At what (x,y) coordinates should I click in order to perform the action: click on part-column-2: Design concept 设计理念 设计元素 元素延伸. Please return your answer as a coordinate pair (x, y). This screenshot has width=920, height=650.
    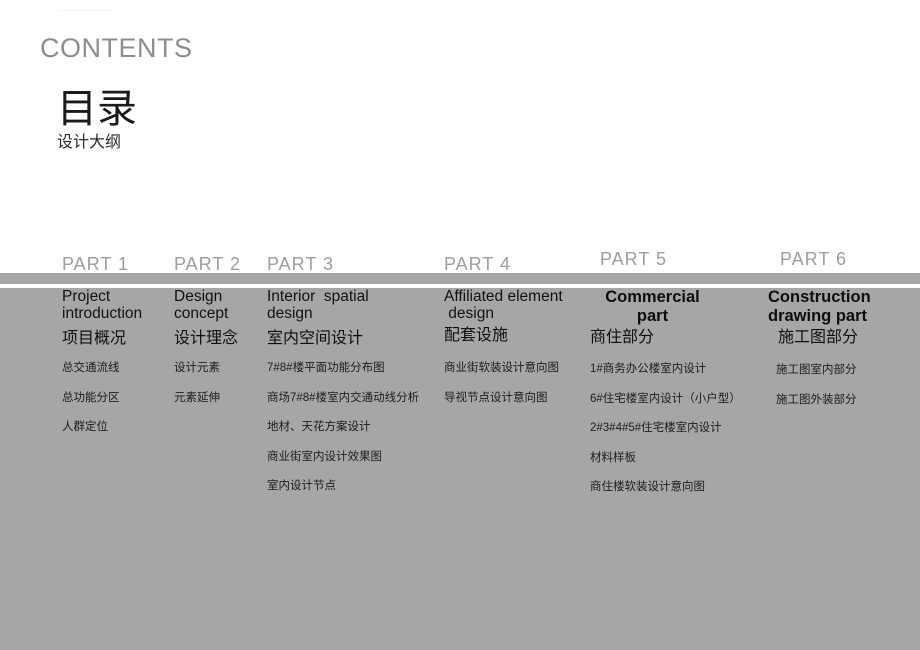
    Looking at the image, I should click on (219, 355).